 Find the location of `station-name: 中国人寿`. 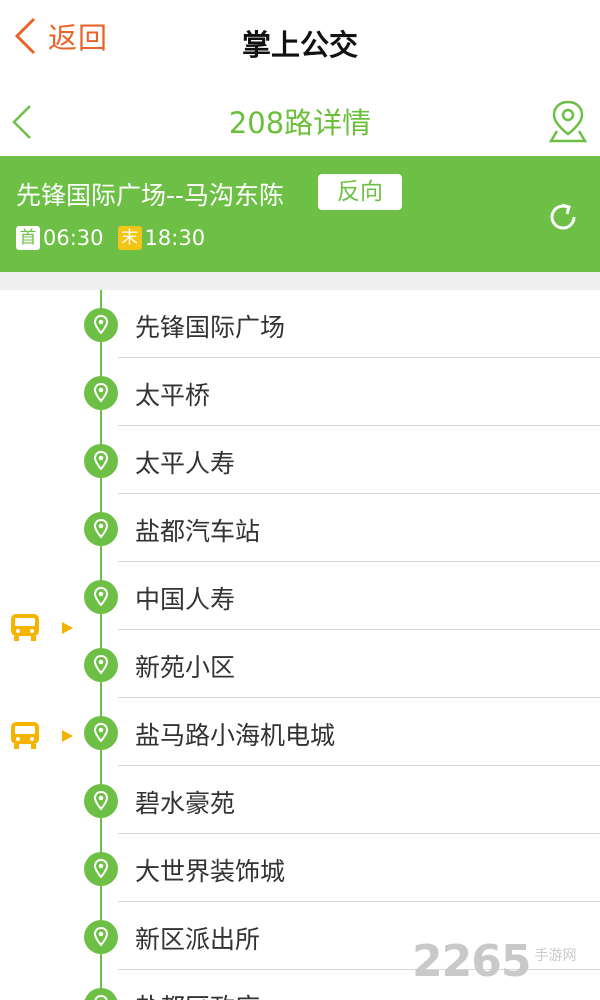

station-name: 中国人寿 is located at coordinates (185, 599).